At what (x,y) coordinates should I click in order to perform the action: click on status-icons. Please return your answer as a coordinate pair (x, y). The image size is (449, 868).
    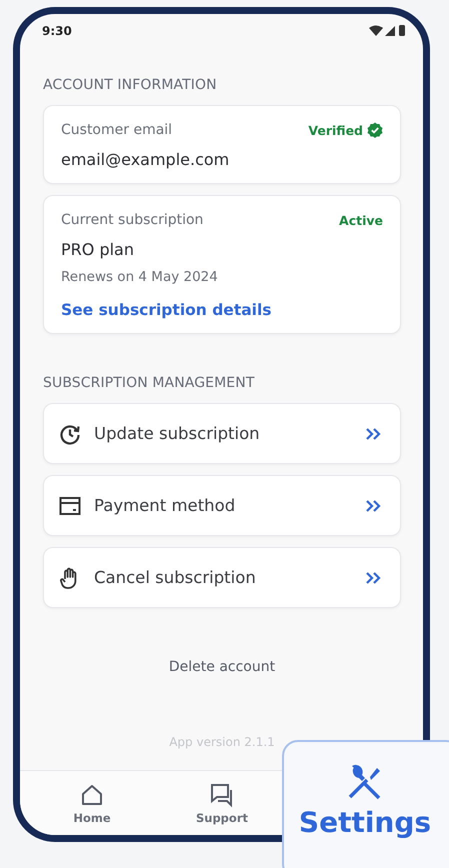
    Looking at the image, I should click on (388, 31).